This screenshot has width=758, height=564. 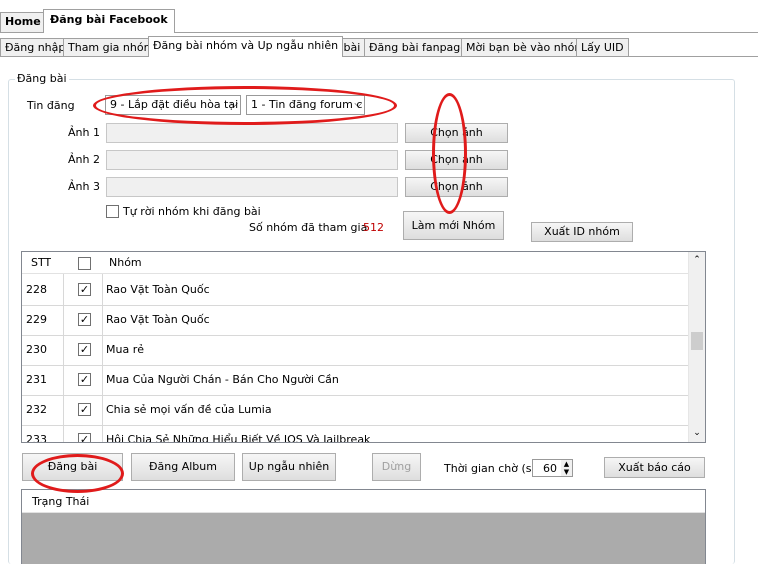 What do you see at coordinates (363, 501) in the screenshot?
I see `status-header: Trạng Thái` at bounding box center [363, 501].